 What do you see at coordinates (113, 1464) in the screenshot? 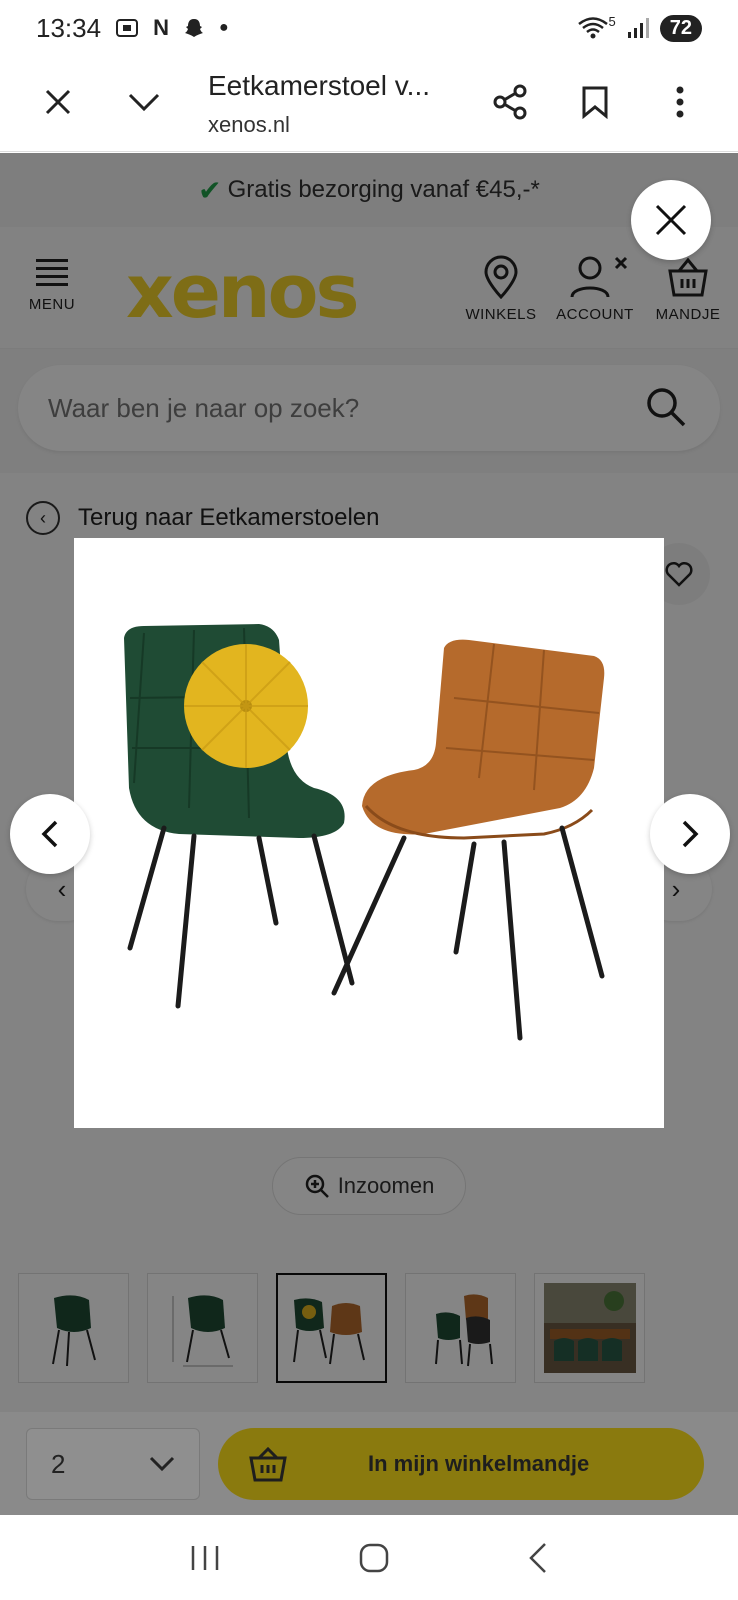
I see `quantity-select: 2` at bounding box center [113, 1464].